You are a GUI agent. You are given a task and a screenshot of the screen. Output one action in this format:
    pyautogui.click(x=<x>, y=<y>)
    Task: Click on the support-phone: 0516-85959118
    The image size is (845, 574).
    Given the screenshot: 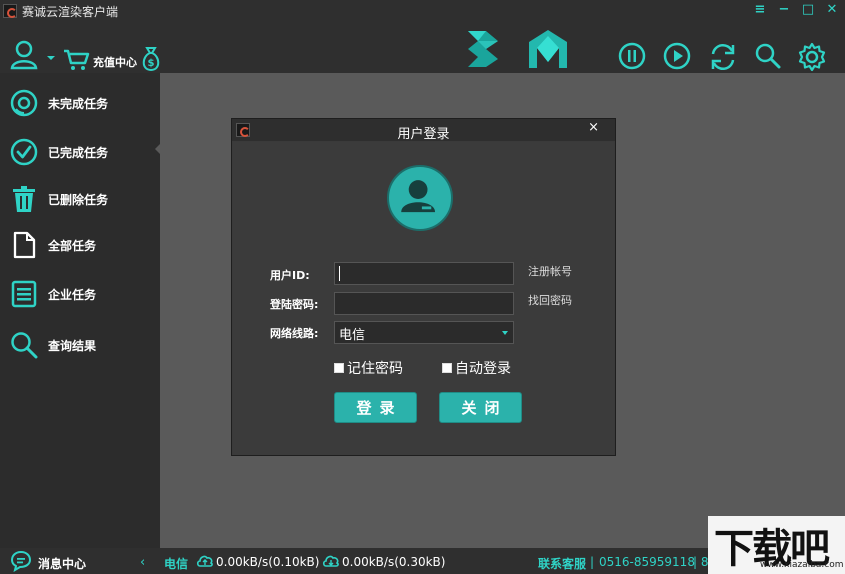 What is the action you would take?
    pyautogui.click(x=647, y=562)
    